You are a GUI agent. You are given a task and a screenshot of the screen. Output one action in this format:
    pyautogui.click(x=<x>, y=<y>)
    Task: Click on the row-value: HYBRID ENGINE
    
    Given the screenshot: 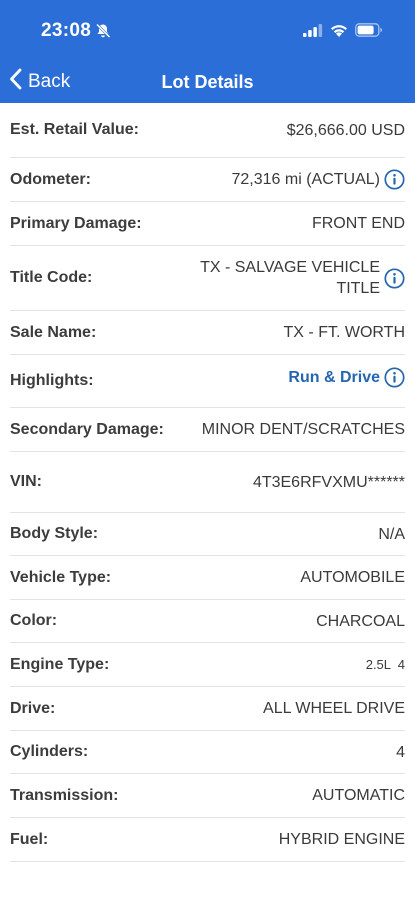 What is the action you would take?
    pyautogui.click(x=341, y=839)
    